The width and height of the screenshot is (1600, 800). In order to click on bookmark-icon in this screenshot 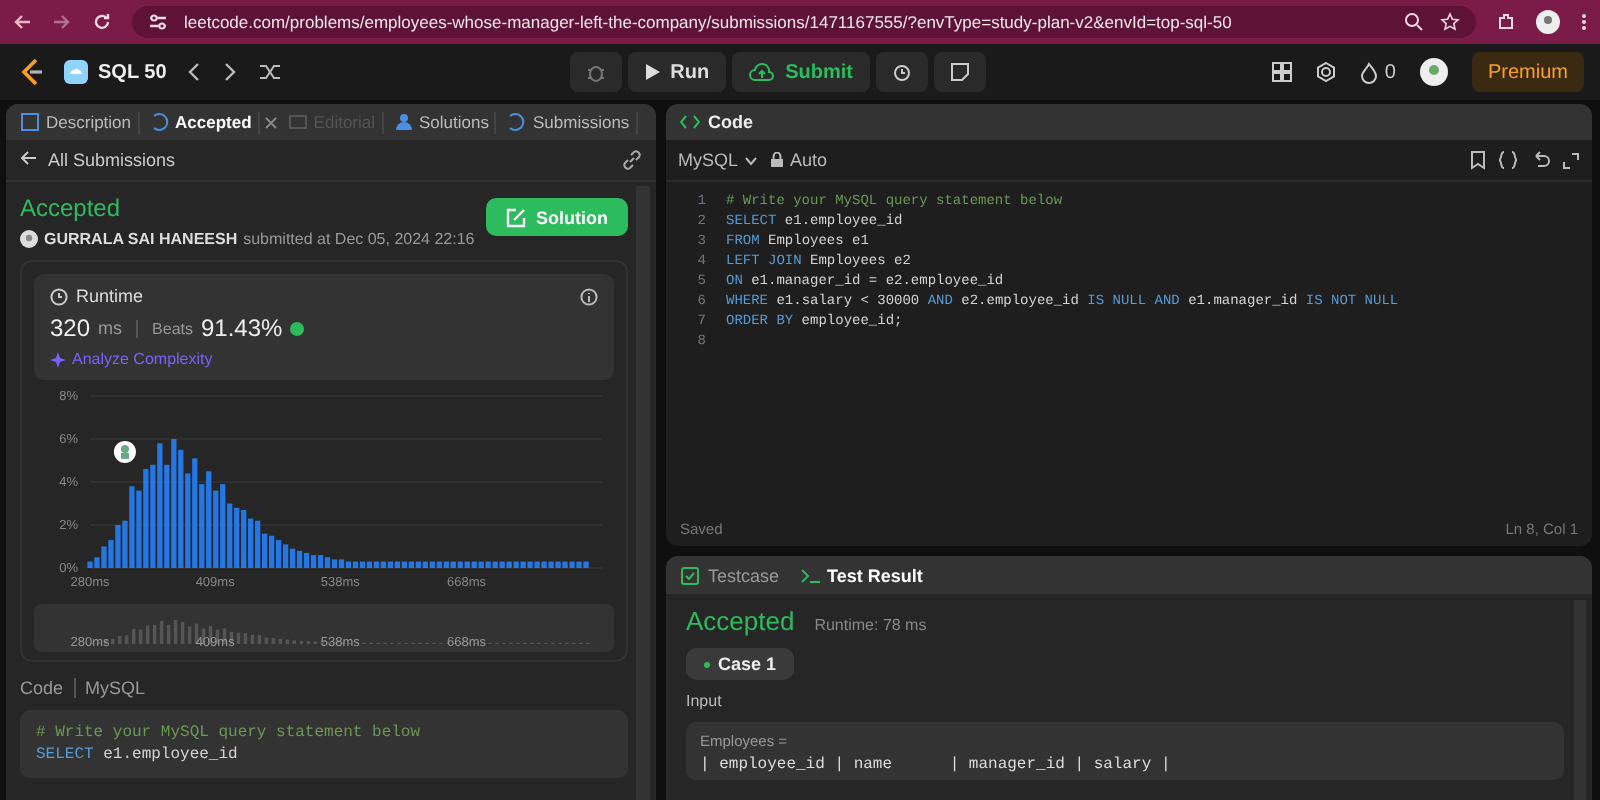, I will do `click(1478, 160)`.